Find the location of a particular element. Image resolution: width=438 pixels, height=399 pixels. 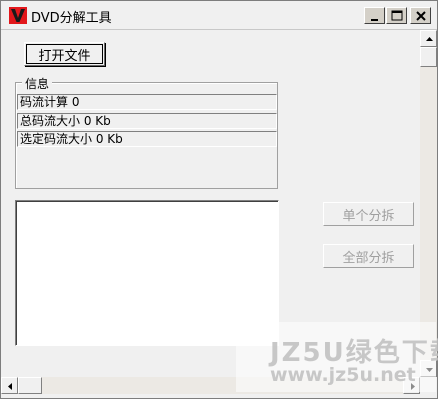

close-button is located at coordinates (420, 15).